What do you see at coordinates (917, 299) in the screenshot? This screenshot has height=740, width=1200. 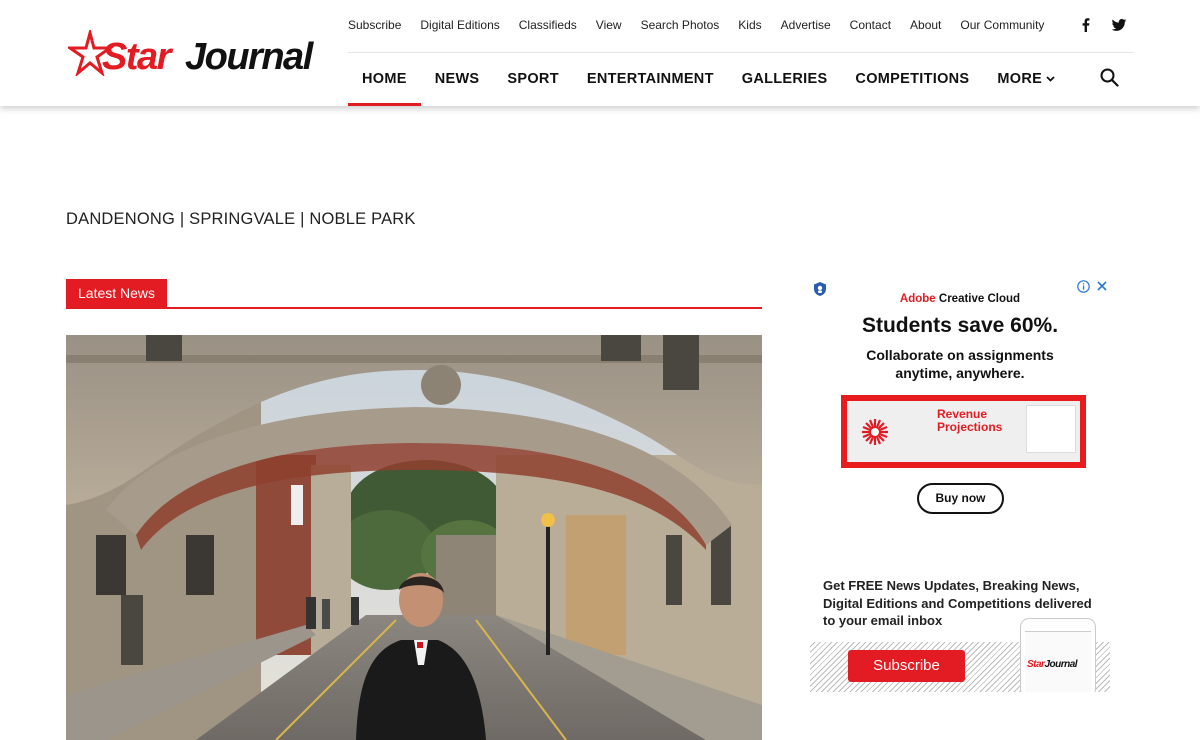 I see `ad-brand-adobe: Adobe` at bounding box center [917, 299].